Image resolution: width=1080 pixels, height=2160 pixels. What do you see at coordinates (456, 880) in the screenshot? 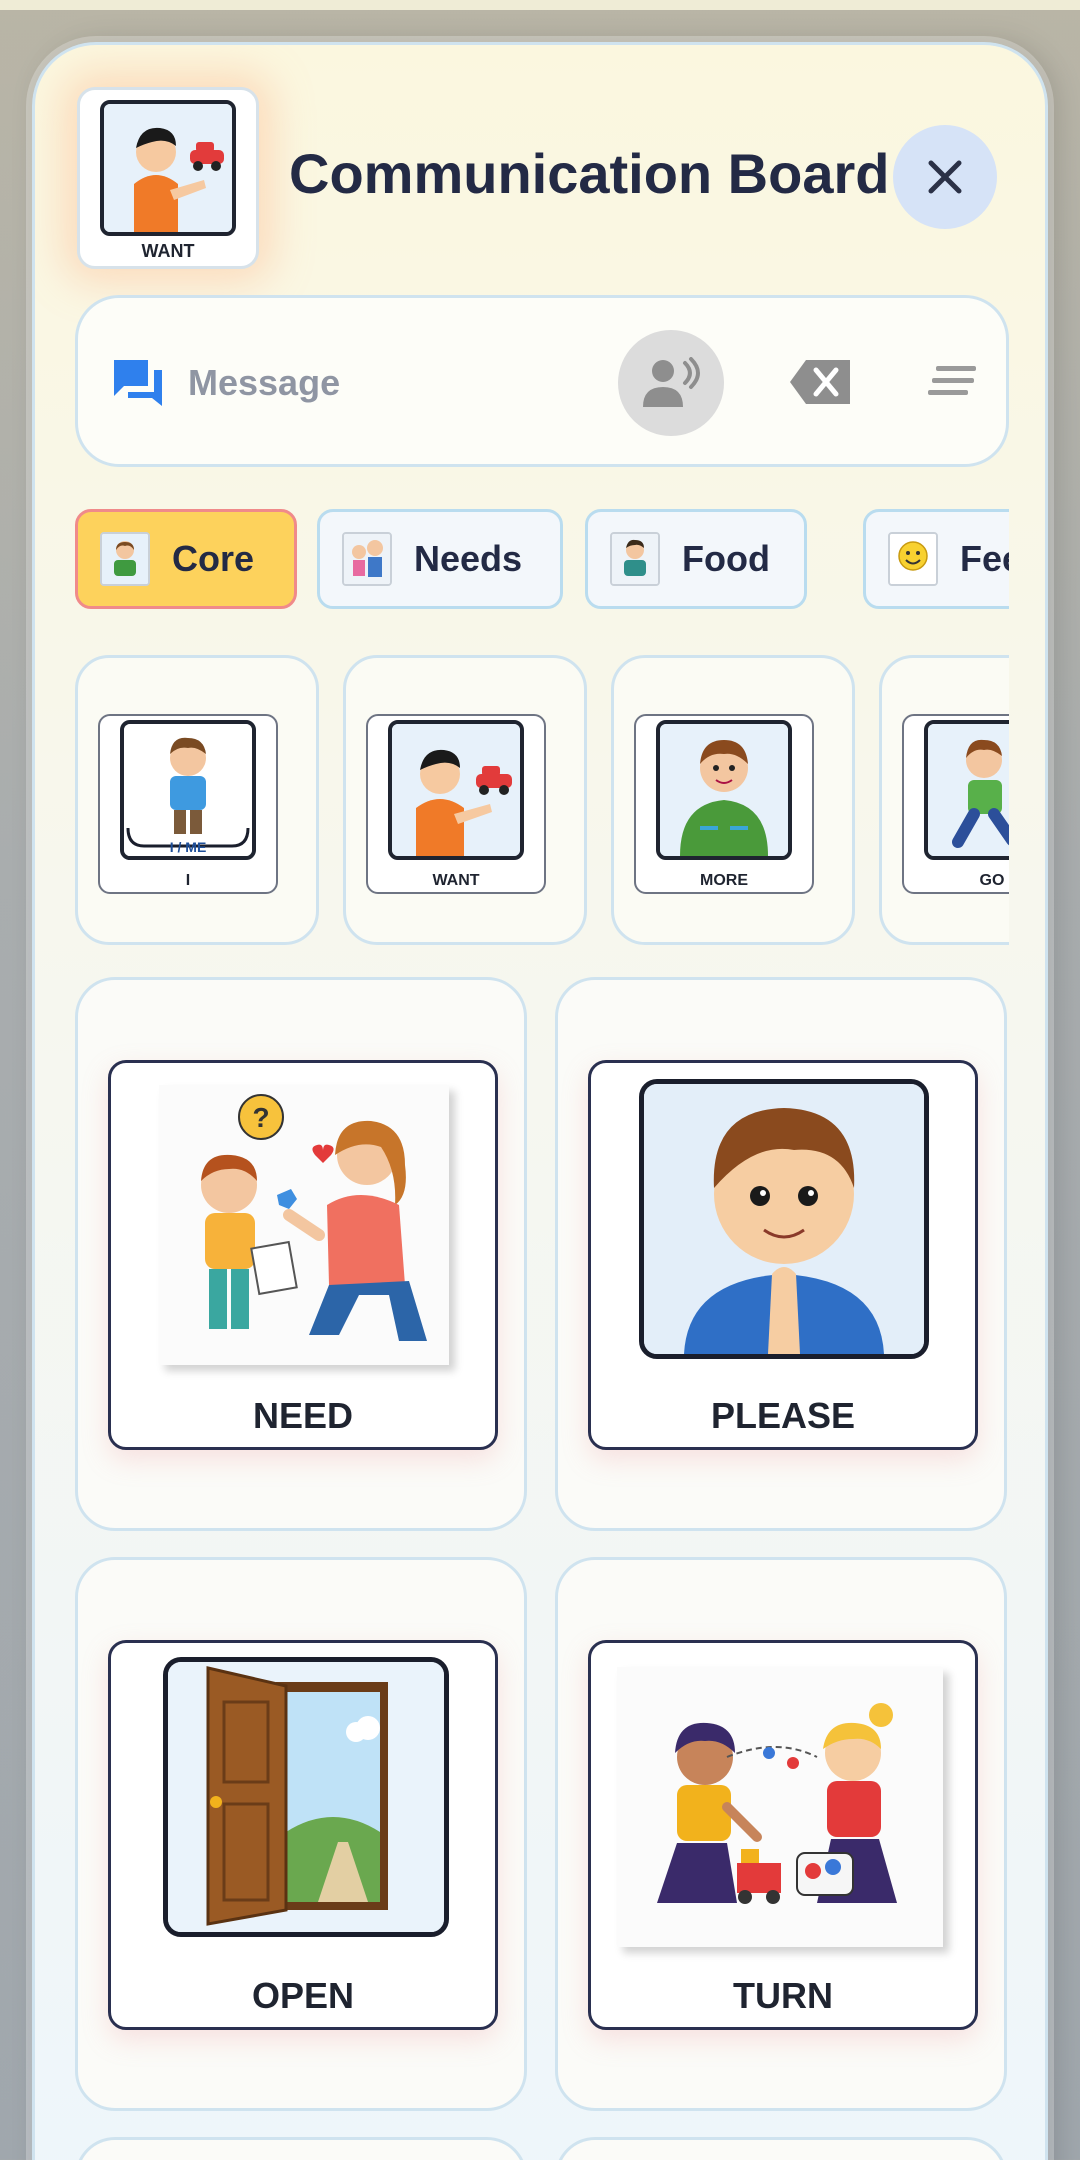
I see `symbol-label: WANT` at bounding box center [456, 880].